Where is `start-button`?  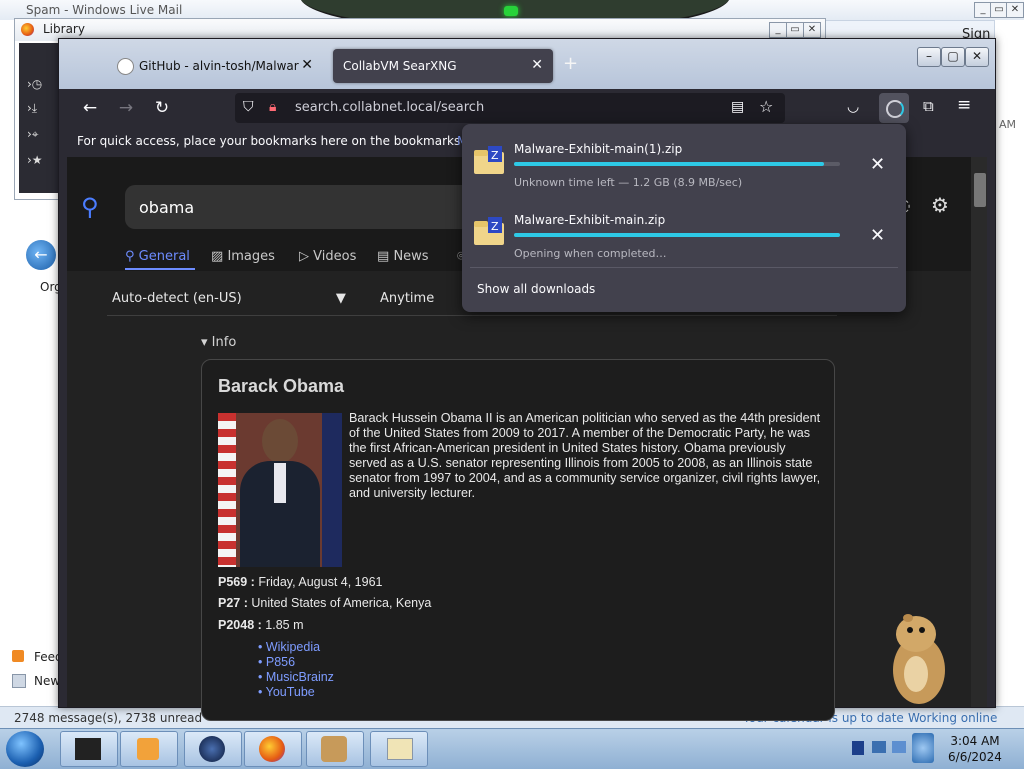
start-button is located at coordinates (25, 749).